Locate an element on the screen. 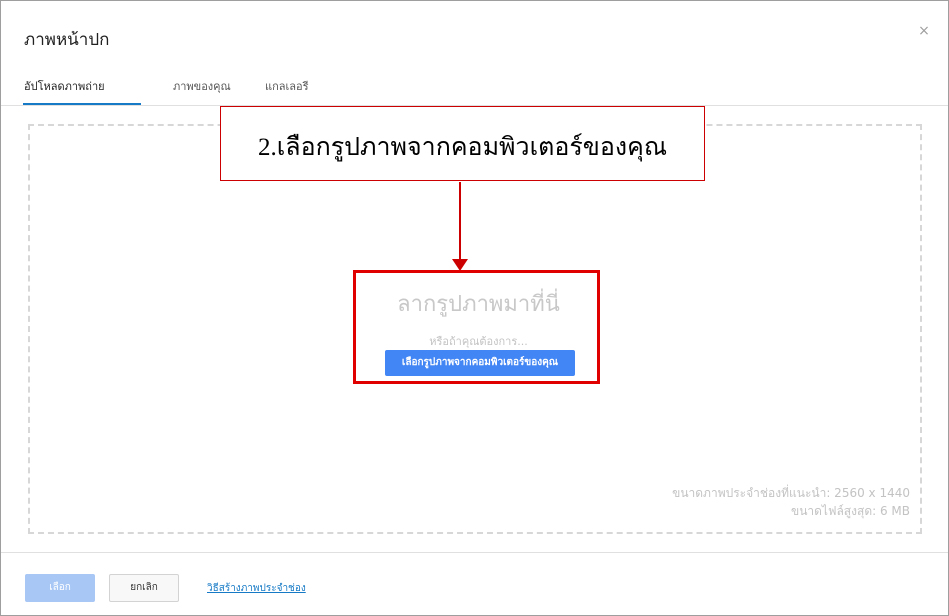  max-file-size-hint: ขนาดไฟล์สูงสุด: 6 MB is located at coordinates (850, 511).